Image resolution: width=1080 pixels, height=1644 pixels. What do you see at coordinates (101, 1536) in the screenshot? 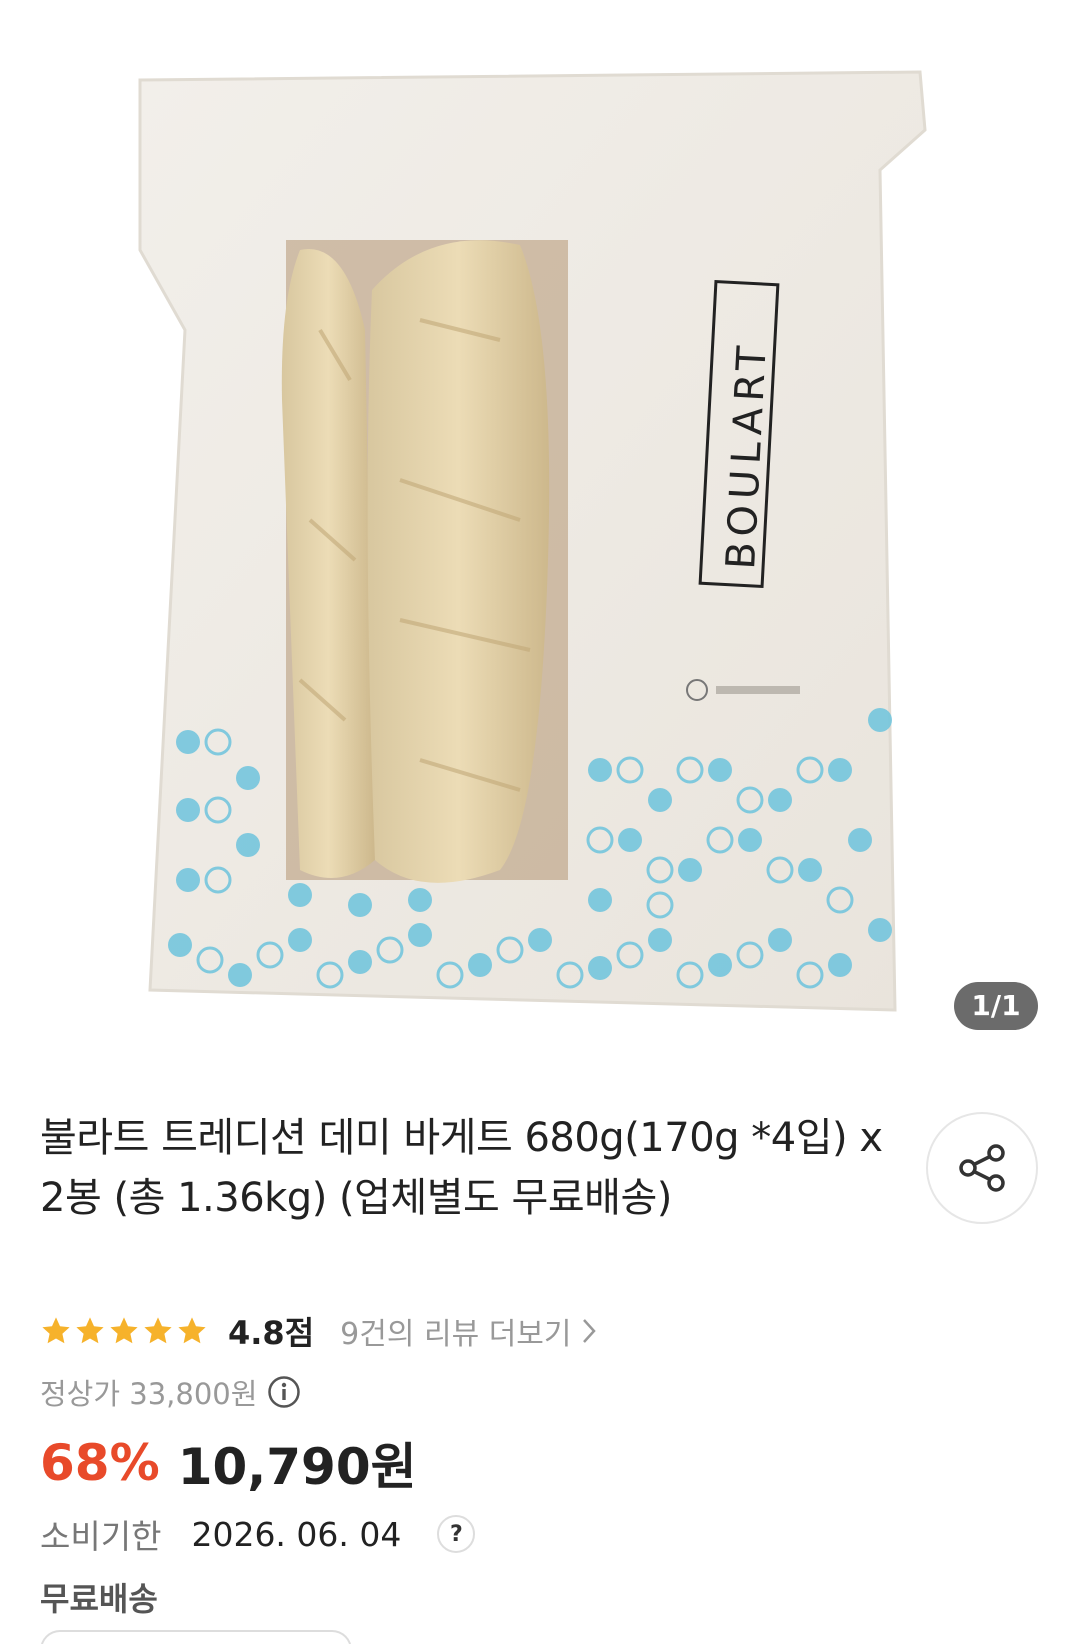
I see `expiry-label: 소비기한` at bounding box center [101, 1536].